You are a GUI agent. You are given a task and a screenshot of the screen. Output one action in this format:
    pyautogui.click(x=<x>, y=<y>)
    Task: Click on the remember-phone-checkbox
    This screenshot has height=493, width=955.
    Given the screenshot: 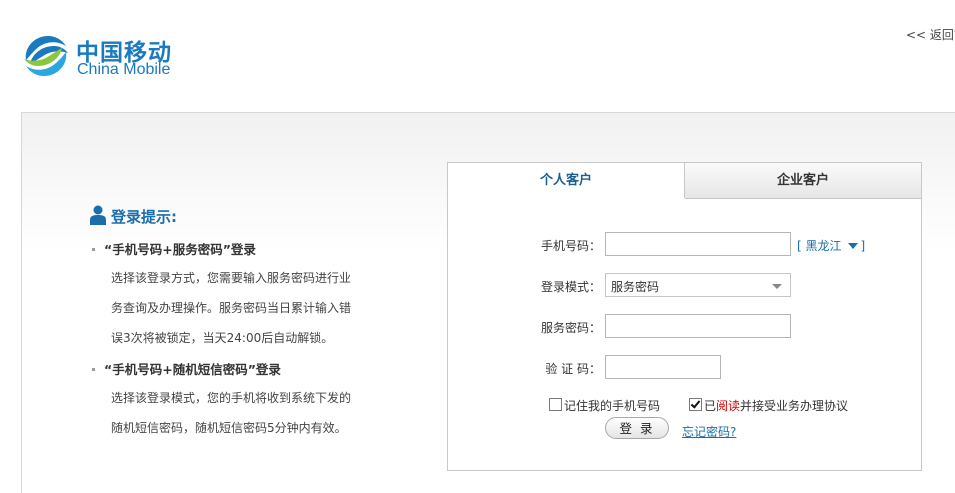 What is the action you would take?
    pyautogui.click(x=555, y=404)
    